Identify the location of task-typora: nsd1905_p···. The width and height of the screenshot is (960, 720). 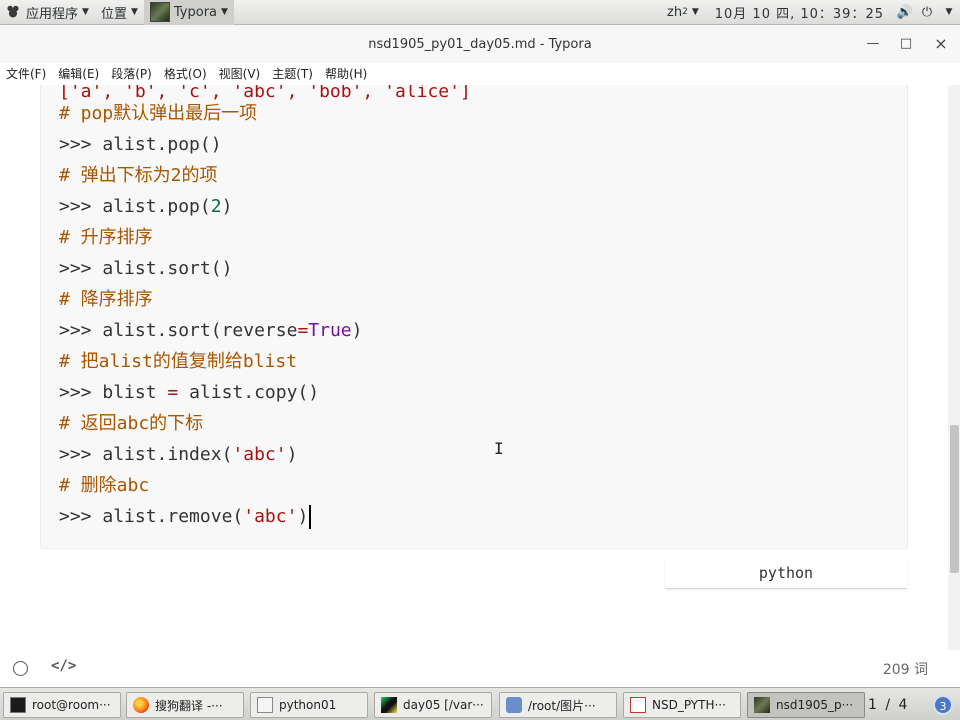
(806, 705).